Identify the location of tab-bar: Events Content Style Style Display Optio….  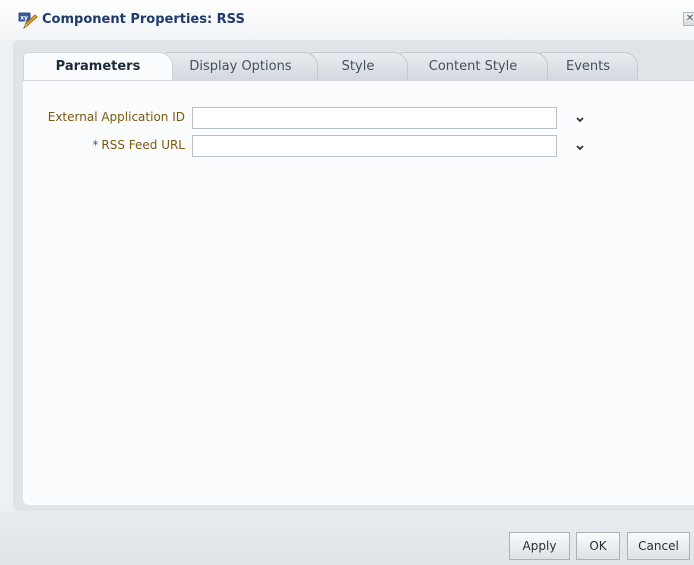
(356, 66).